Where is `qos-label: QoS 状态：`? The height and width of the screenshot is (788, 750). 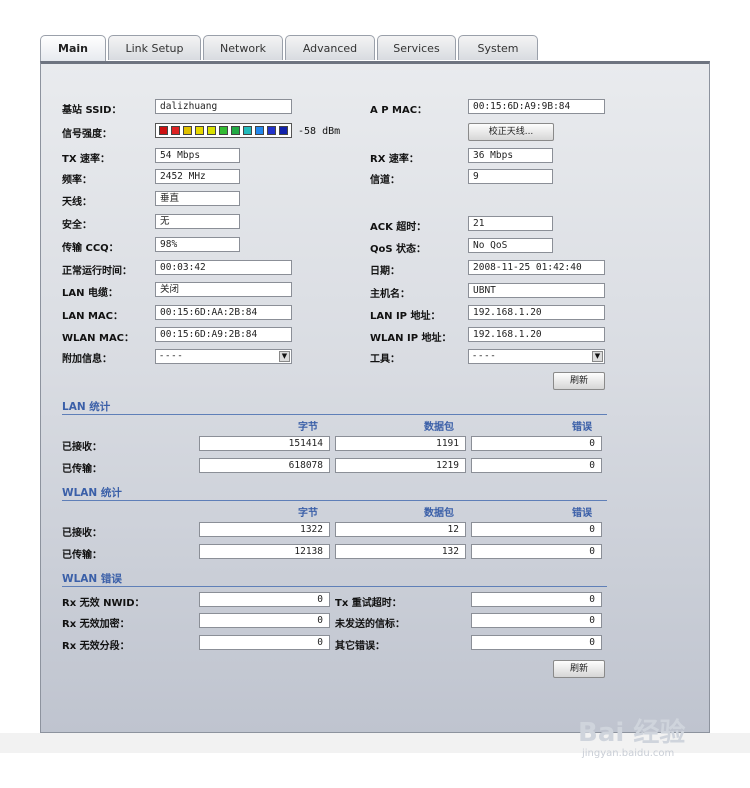
qos-label: QoS 状态： is located at coordinates (398, 249).